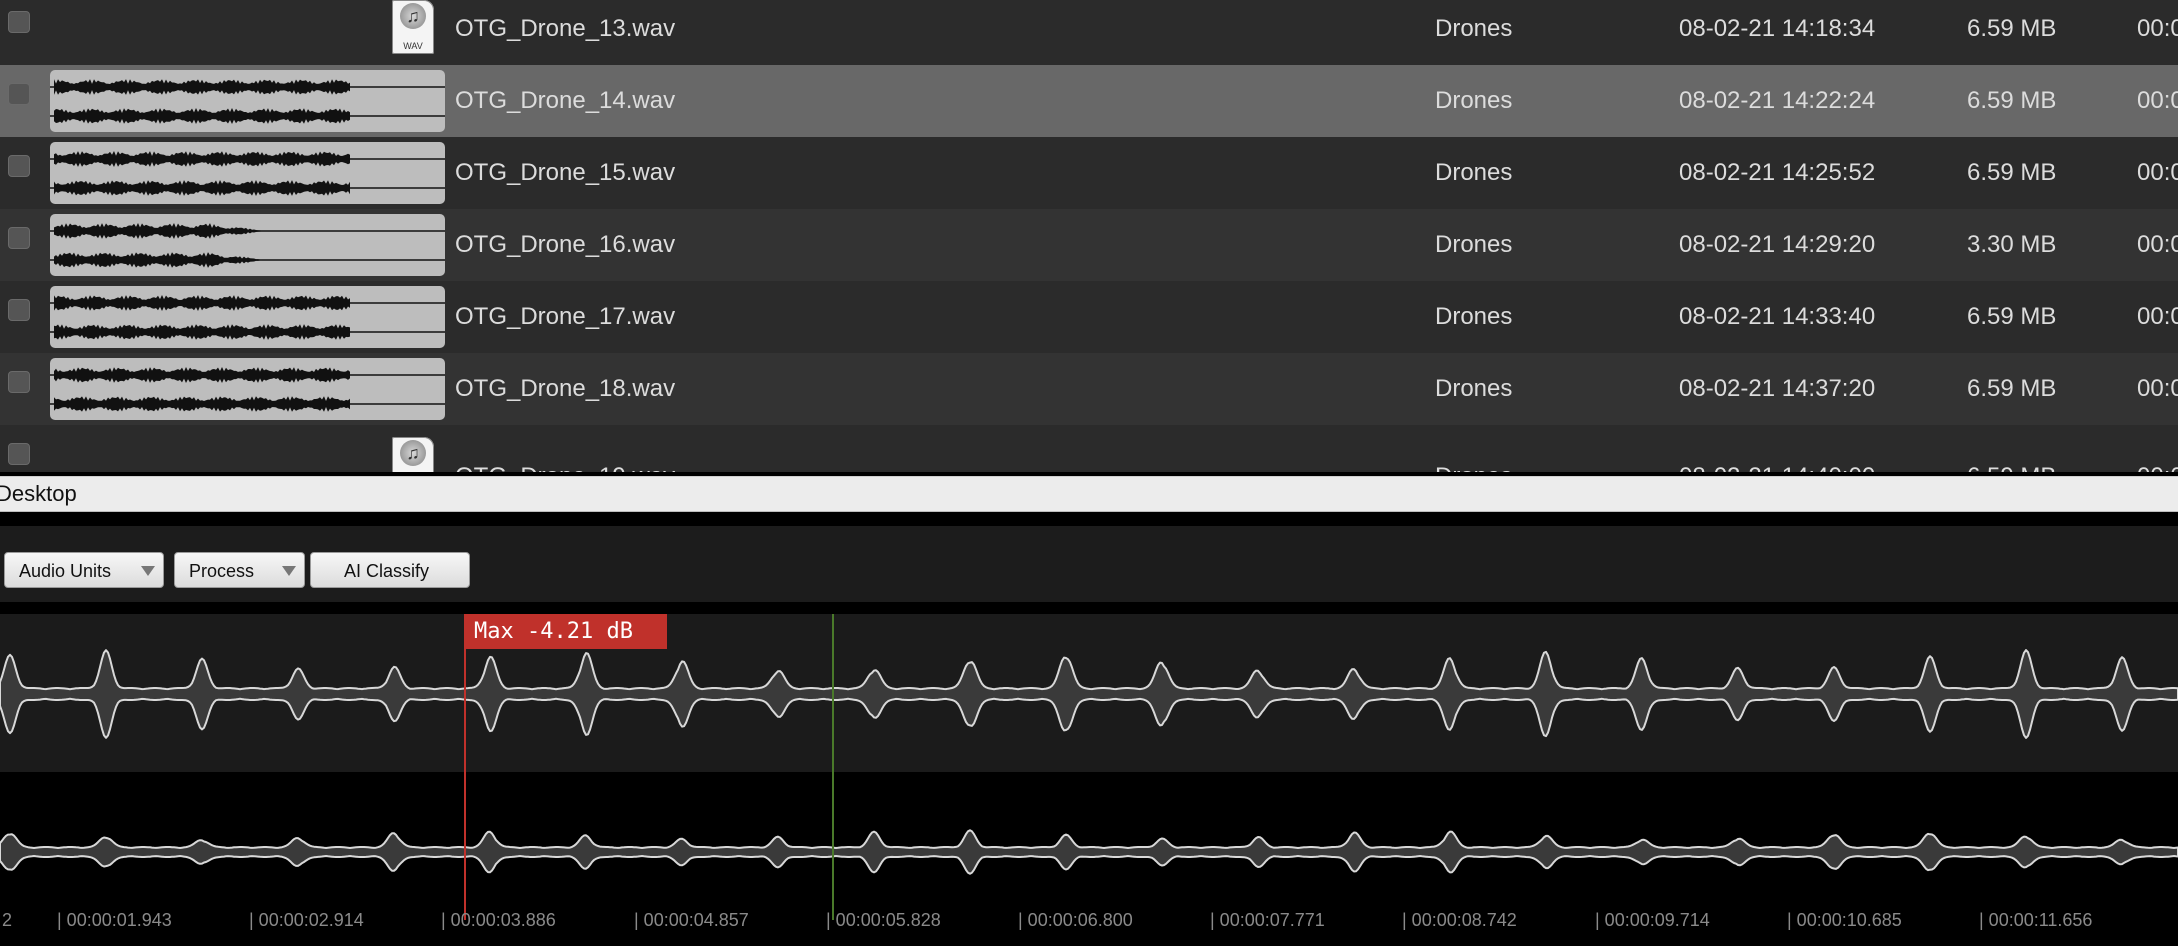 The image size is (2178, 946). Describe the element at coordinates (565, 316) in the screenshot. I see `file-name: OTG_Drone_17.wav` at that location.